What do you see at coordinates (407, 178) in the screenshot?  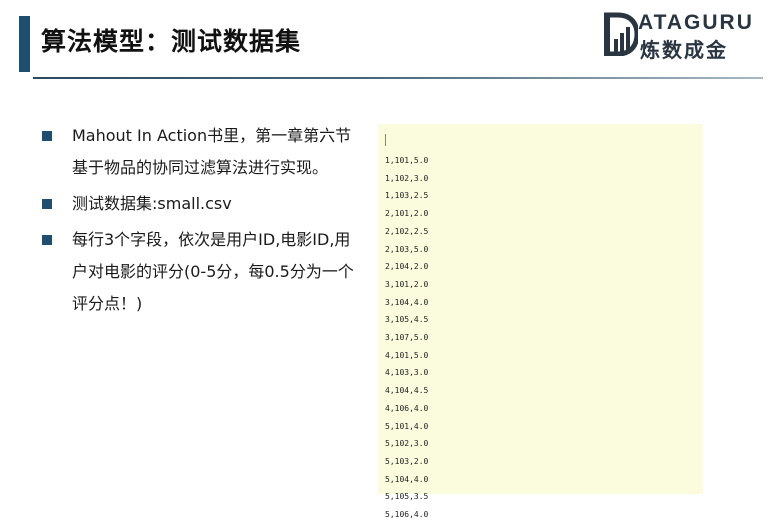 I see `dataset-row: 1,102,3.0` at bounding box center [407, 178].